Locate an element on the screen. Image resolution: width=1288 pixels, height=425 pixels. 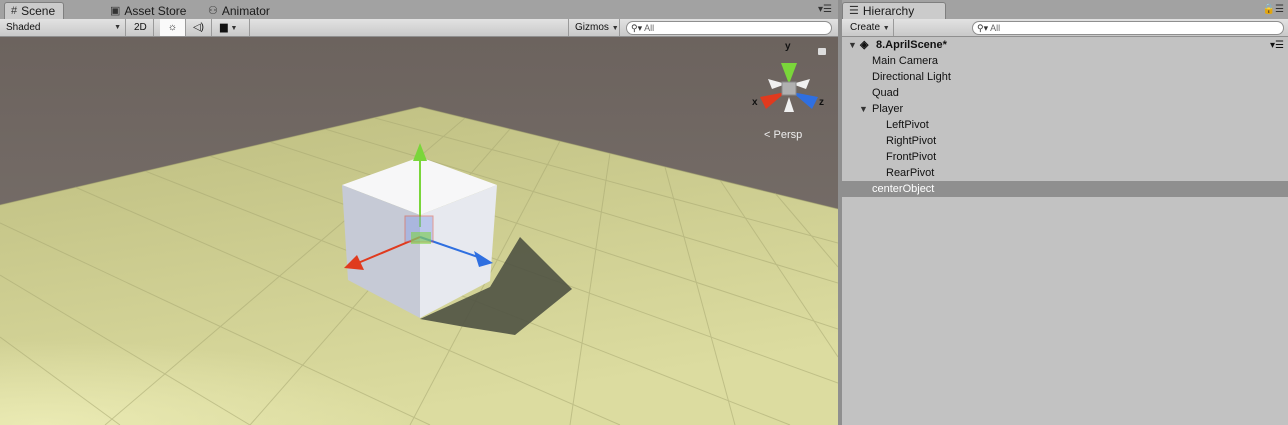
scene-search-input: ⚲▾ All is located at coordinates (729, 28).